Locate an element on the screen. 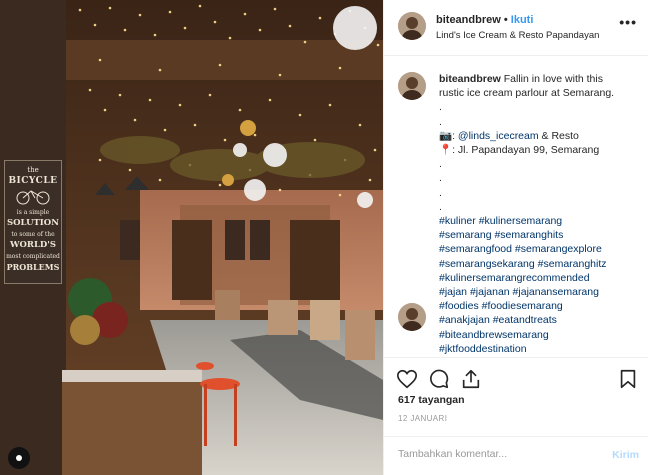 The image size is (648, 475). avatar is located at coordinates (412, 26).